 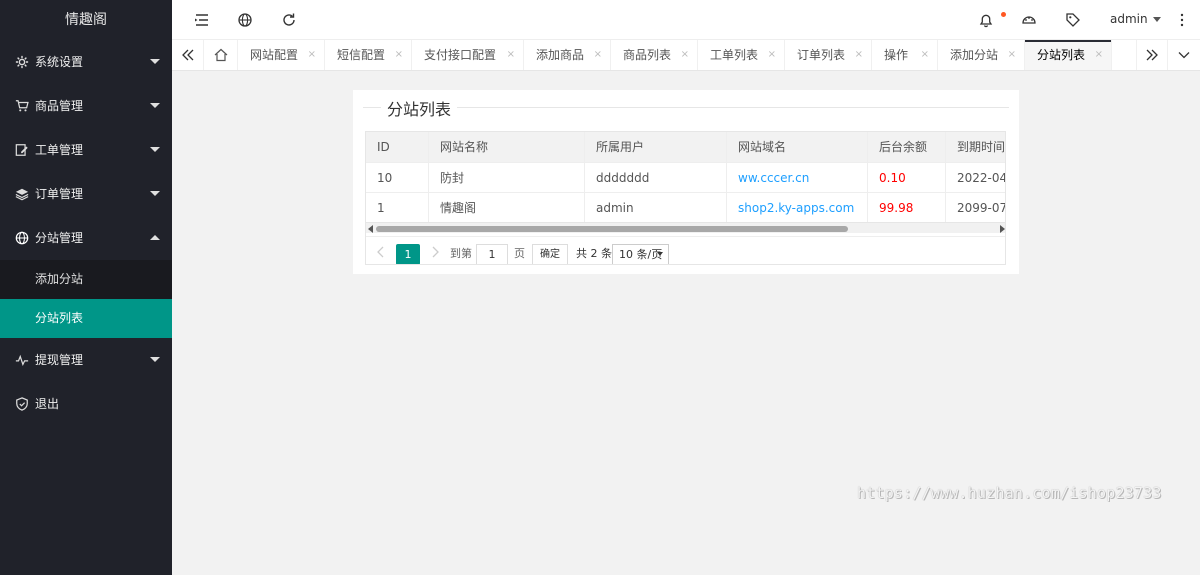 I want to click on column-header-expires: 到期时间, so click(x=975, y=147).